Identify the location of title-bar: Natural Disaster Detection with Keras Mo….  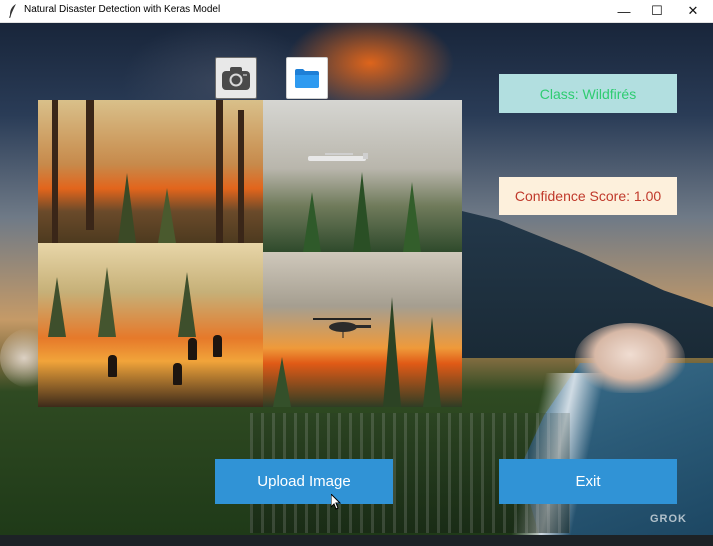
(356, 11).